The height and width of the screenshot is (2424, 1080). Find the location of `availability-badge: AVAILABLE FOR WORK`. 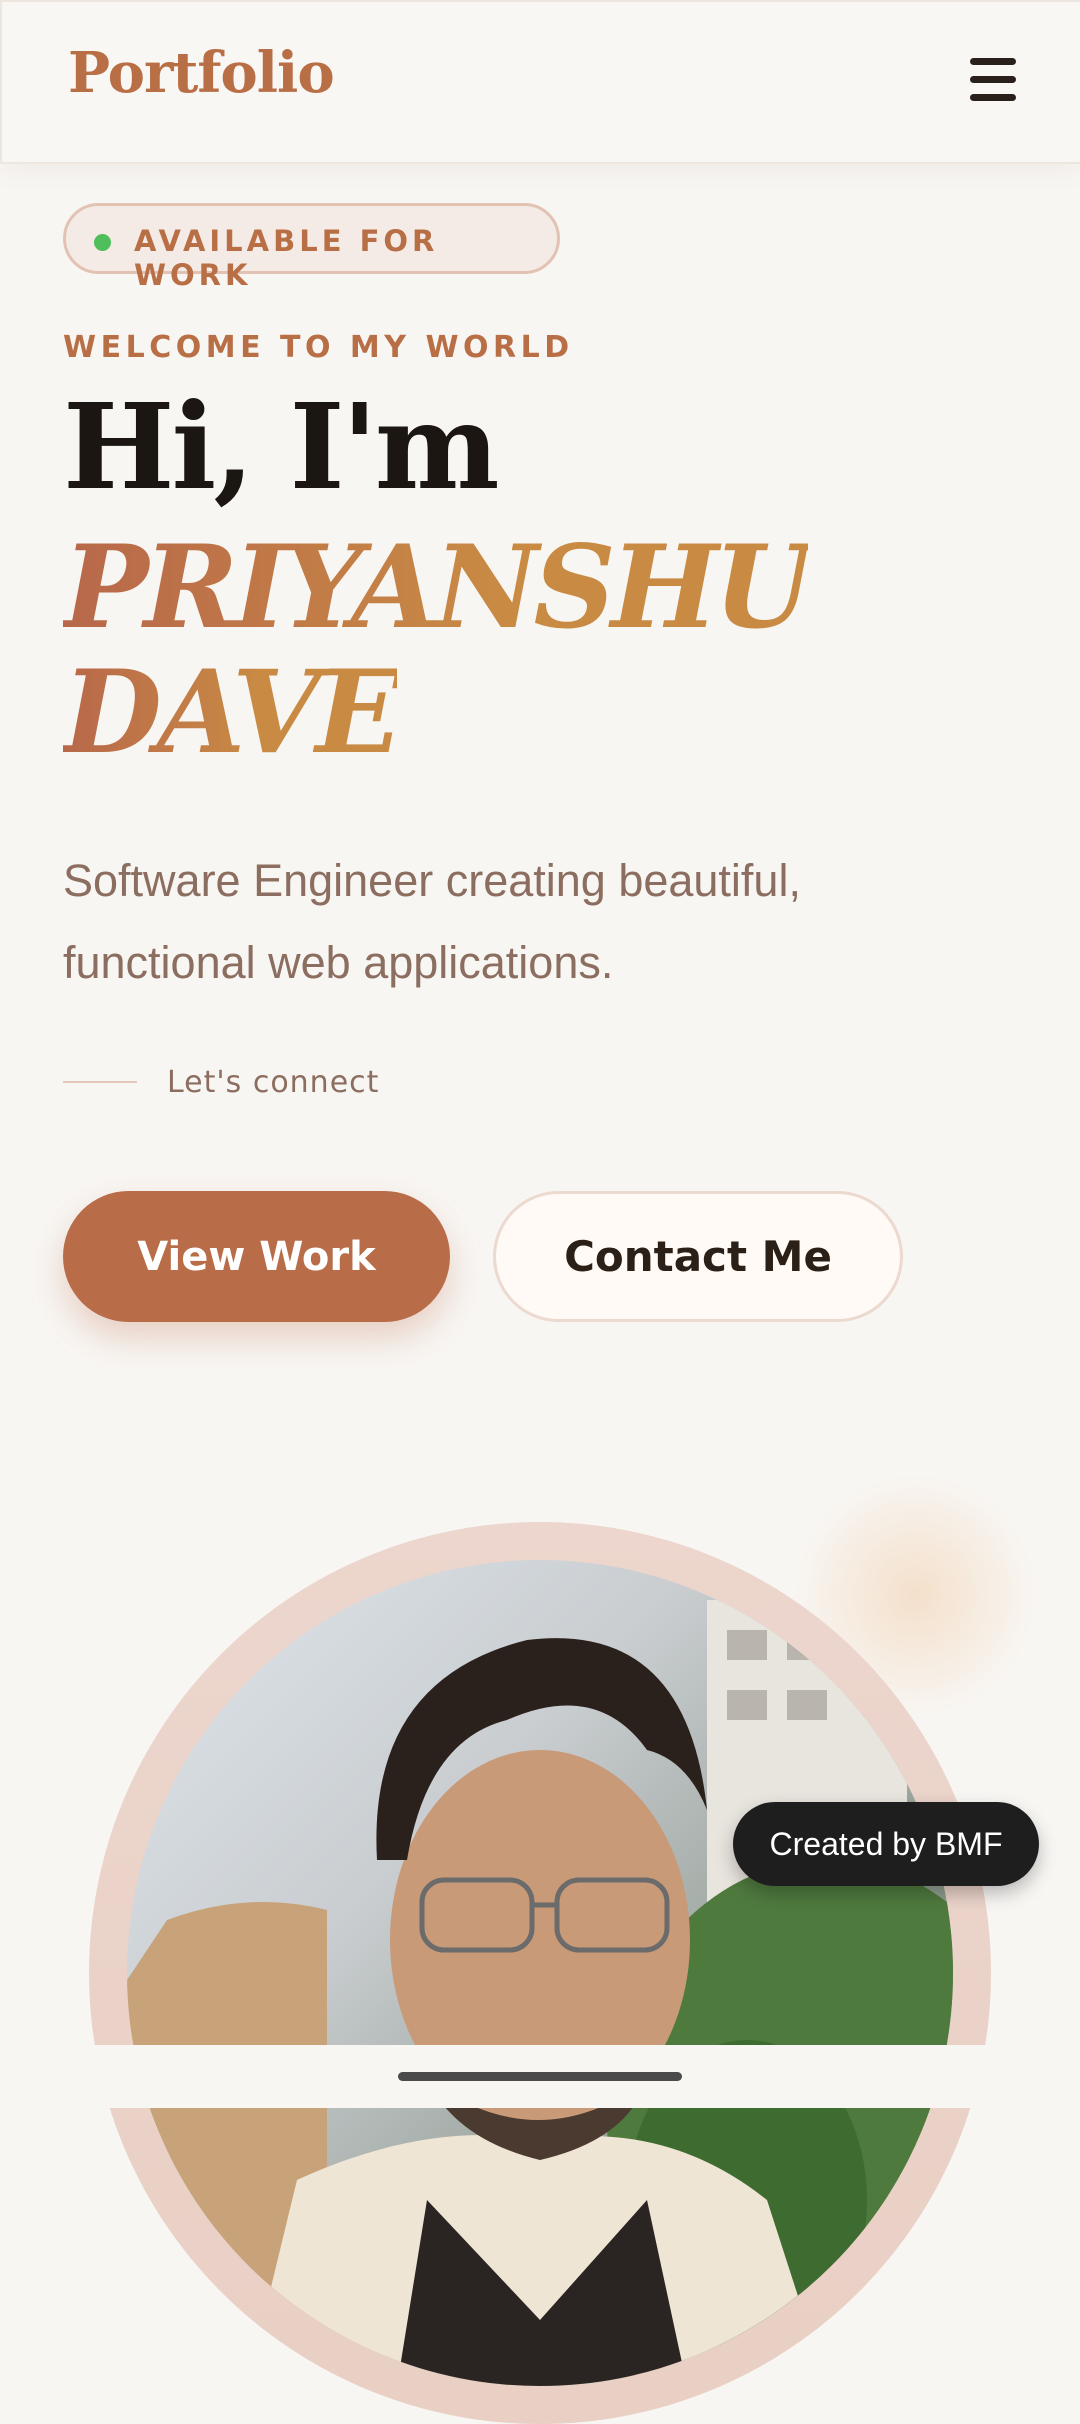

availability-badge: AVAILABLE FOR WORK is located at coordinates (311, 247).